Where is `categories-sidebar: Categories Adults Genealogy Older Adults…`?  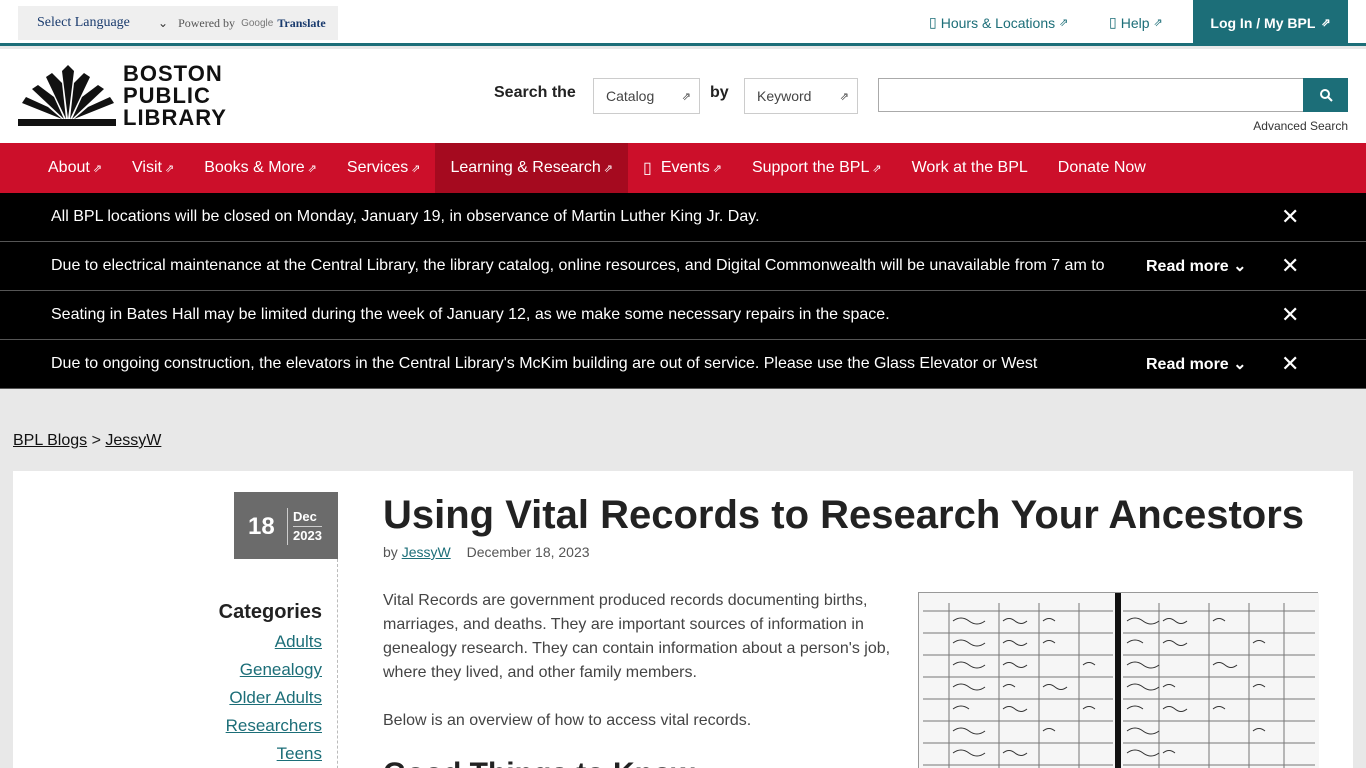
categories-sidebar: Categories Adults Genealogy Older Adults… is located at coordinates (270, 684).